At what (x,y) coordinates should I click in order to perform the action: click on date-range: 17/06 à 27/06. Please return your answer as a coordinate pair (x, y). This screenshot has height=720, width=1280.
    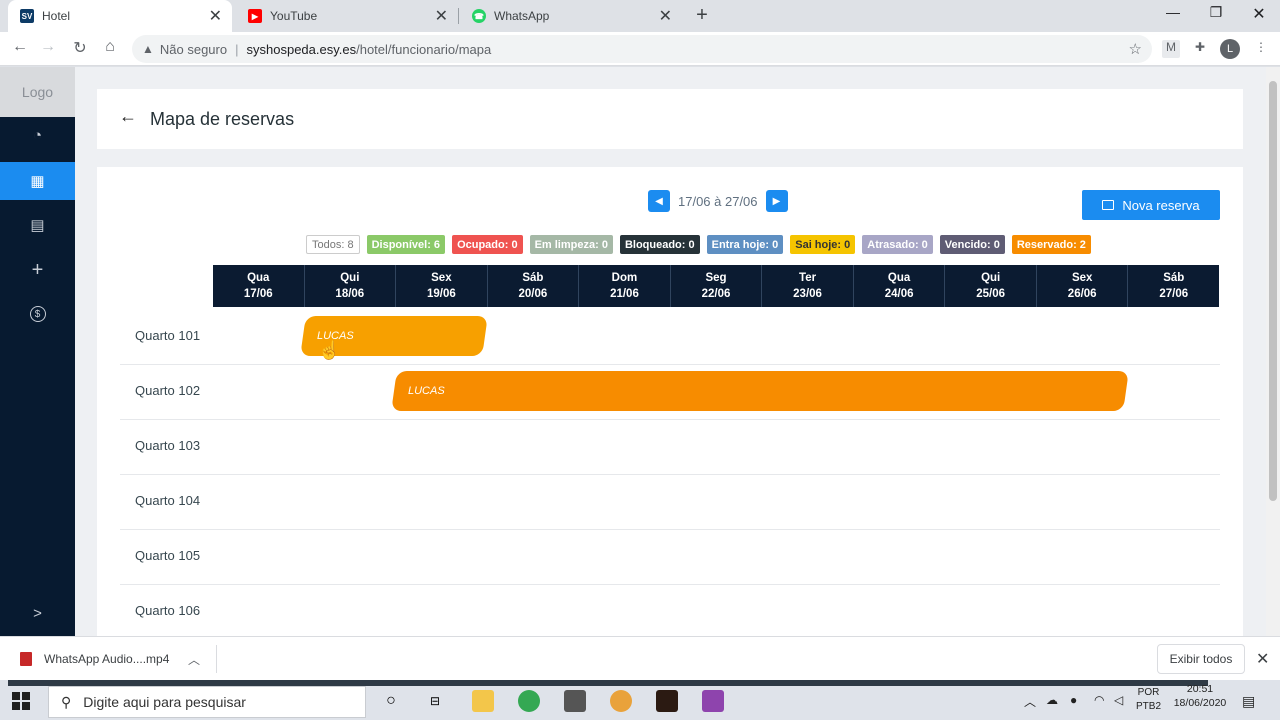
    Looking at the image, I should click on (718, 201).